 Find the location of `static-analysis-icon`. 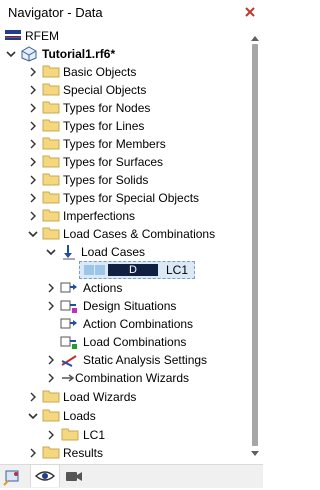

static-analysis-icon is located at coordinates (69, 360).